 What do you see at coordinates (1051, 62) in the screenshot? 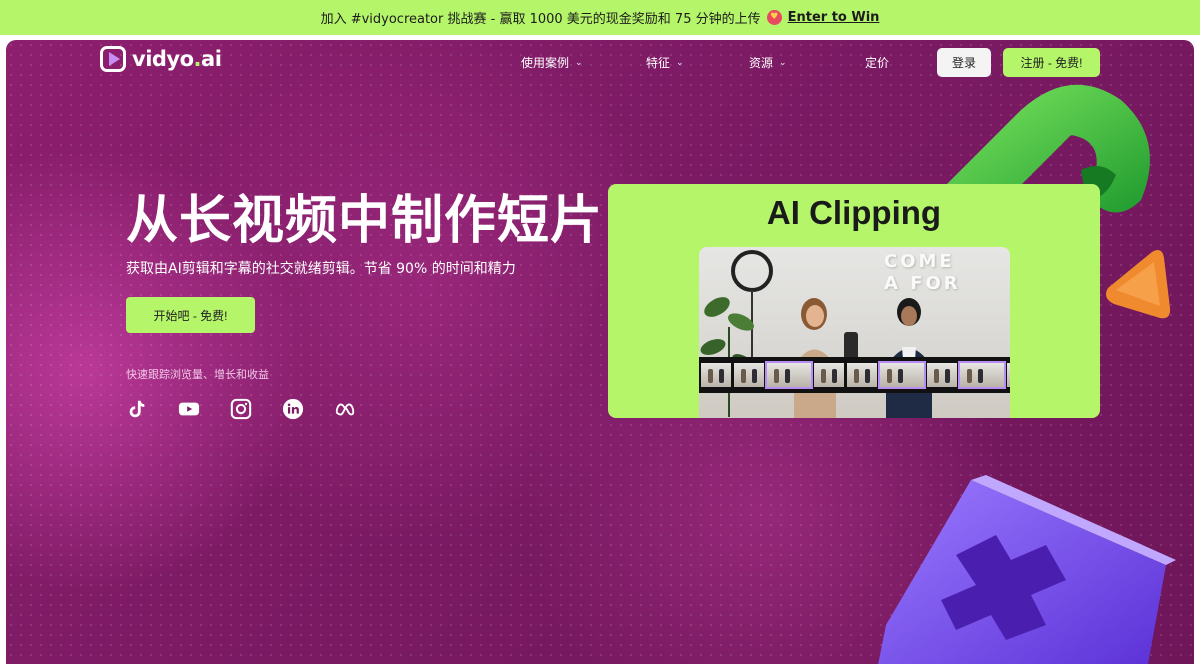
I see `signup-button: 注册 - 免费!` at bounding box center [1051, 62].